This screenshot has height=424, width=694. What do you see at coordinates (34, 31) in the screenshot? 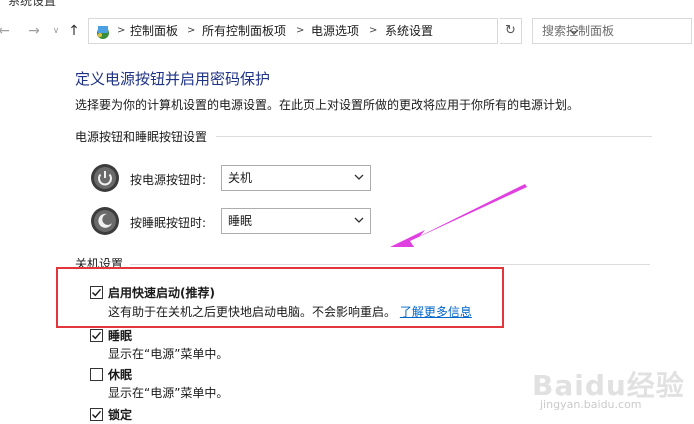
I see `forward-arrow-icon: →` at bounding box center [34, 31].